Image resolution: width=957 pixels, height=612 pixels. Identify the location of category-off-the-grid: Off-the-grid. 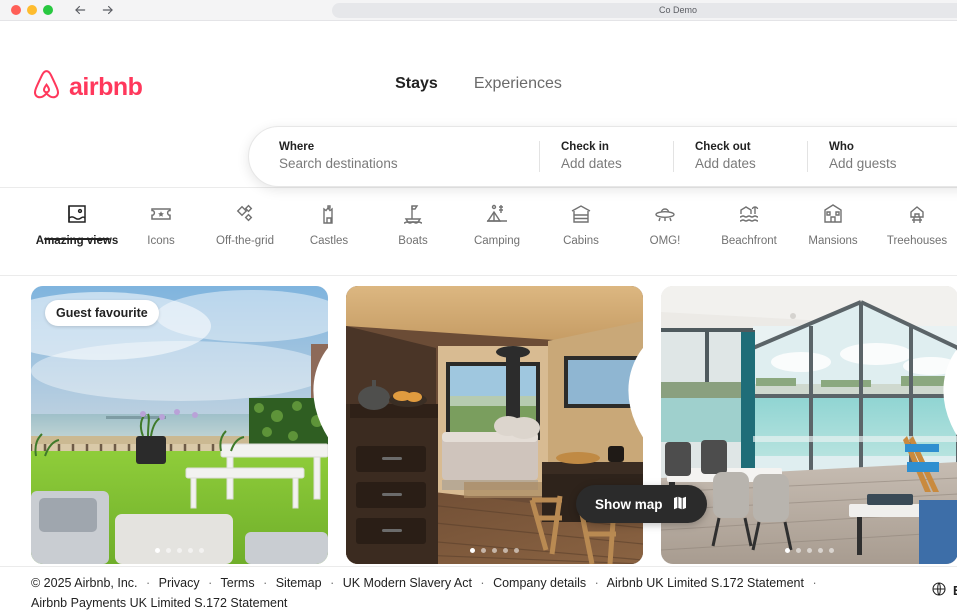
(245, 217).